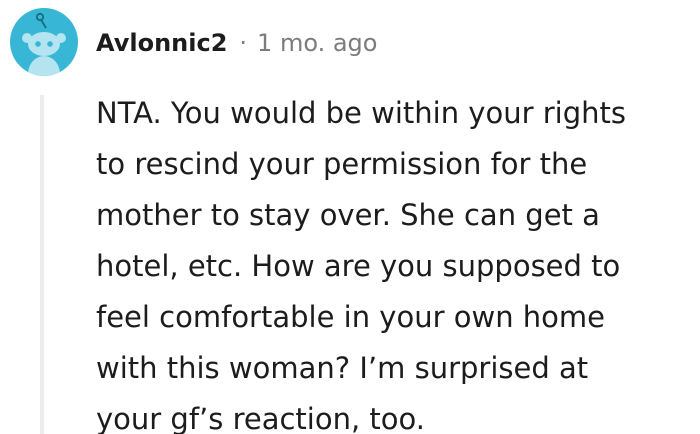  I want to click on comment-body-line: with this woman? I’m surprised at, so click(342, 368).